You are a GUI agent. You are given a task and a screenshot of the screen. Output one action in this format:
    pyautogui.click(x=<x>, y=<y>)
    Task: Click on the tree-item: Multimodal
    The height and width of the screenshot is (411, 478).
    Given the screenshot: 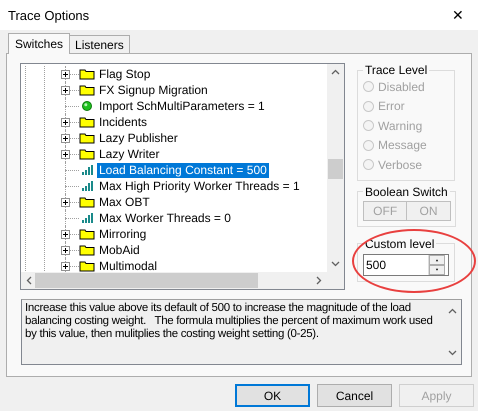 What is the action you would take?
    pyautogui.click(x=128, y=265)
    